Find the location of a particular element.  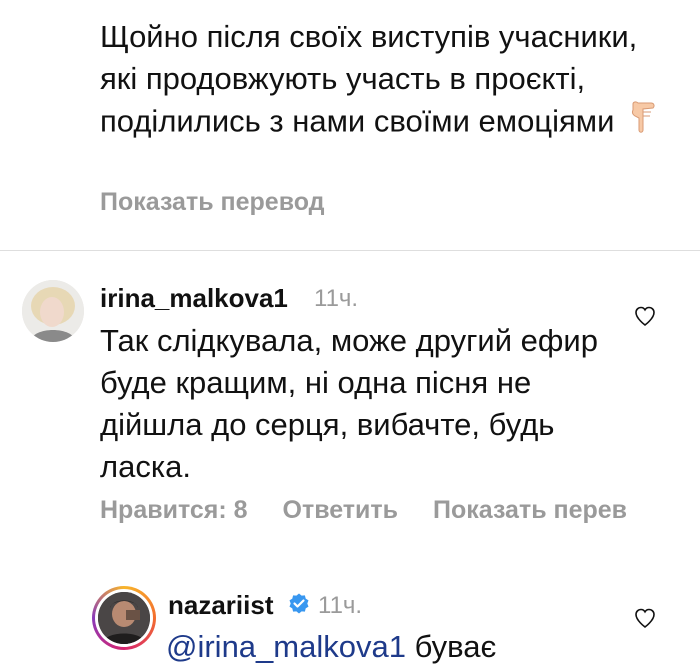

pointing-down-emoji-icon is located at coordinates (642, 123).